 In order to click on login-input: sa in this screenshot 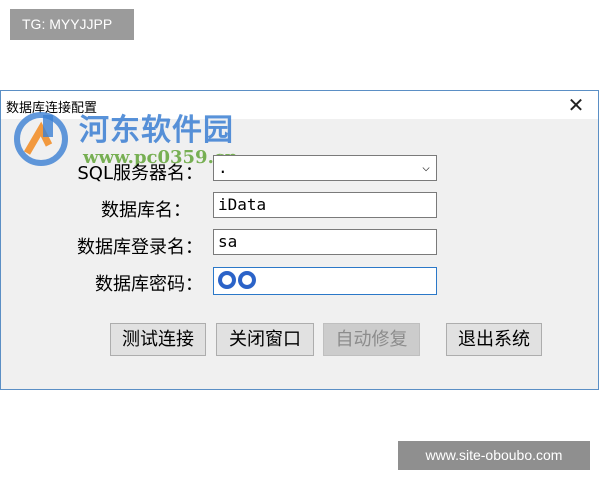, I will do `click(325, 242)`.